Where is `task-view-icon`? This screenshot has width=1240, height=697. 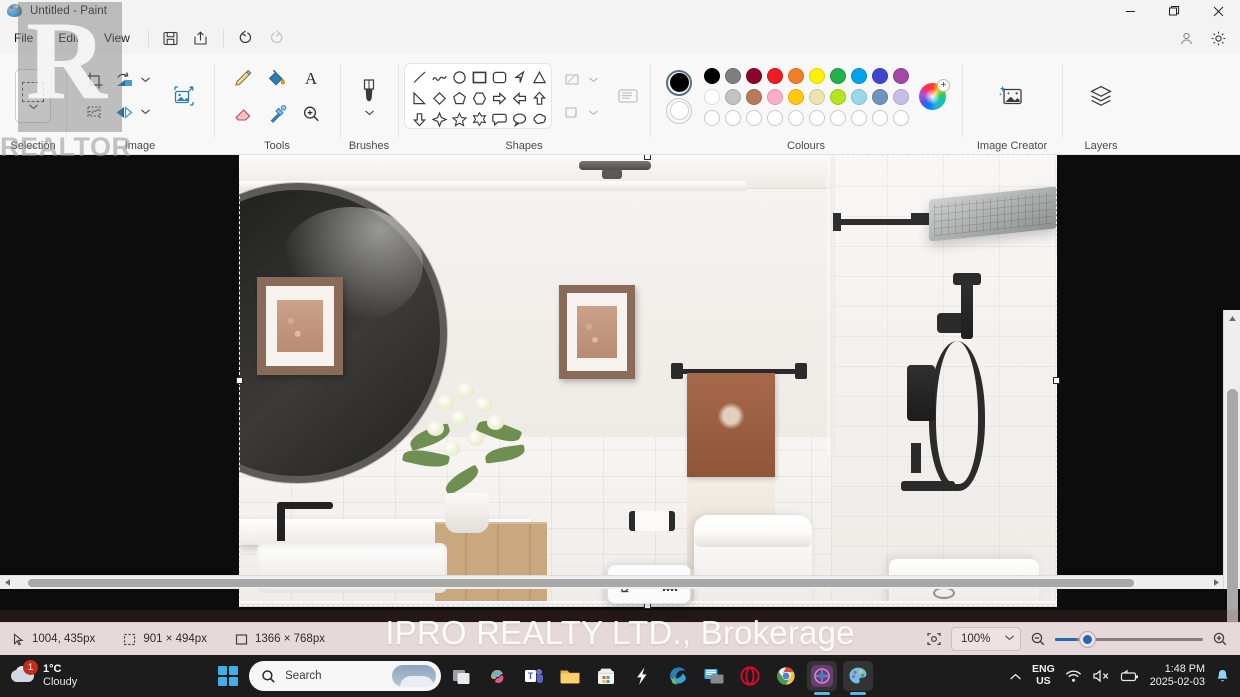 task-view-icon is located at coordinates (462, 676).